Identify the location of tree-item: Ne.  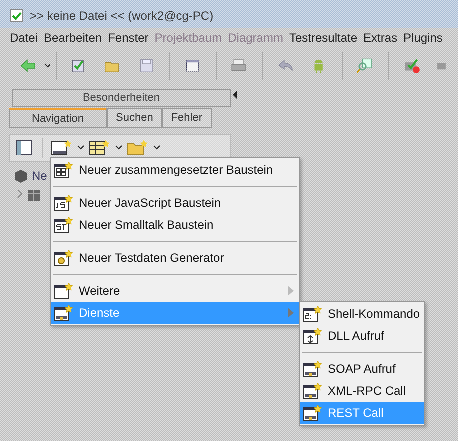
(40, 176).